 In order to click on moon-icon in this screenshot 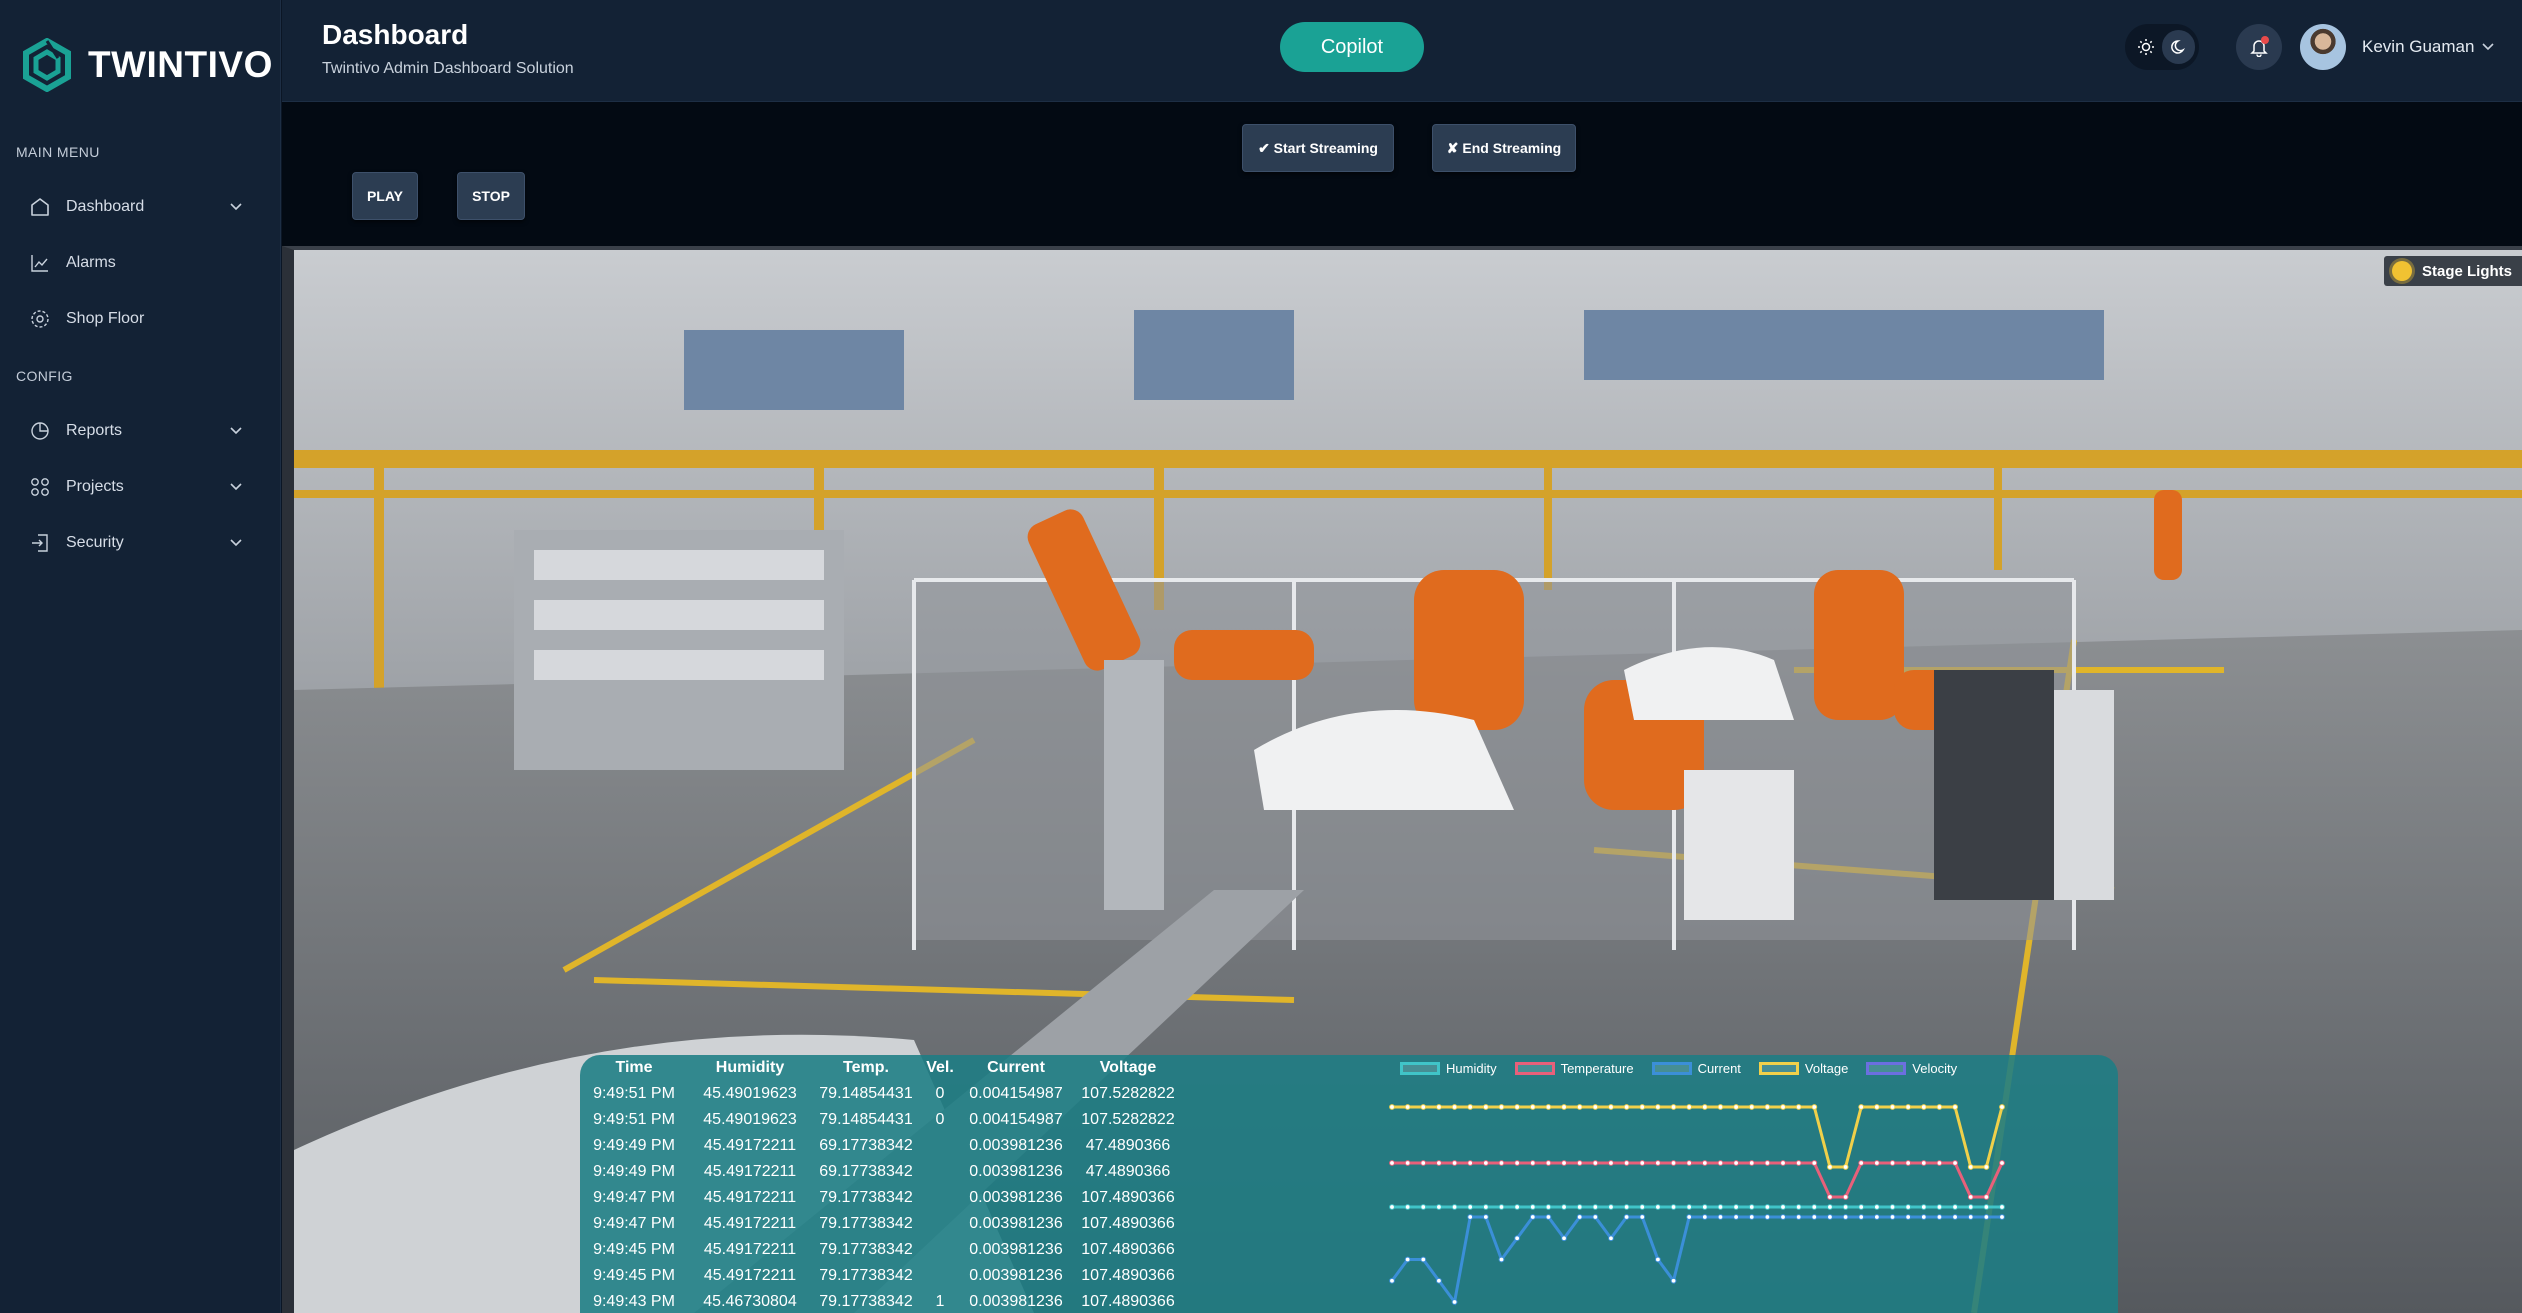, I will do `click(2178, 47)`.